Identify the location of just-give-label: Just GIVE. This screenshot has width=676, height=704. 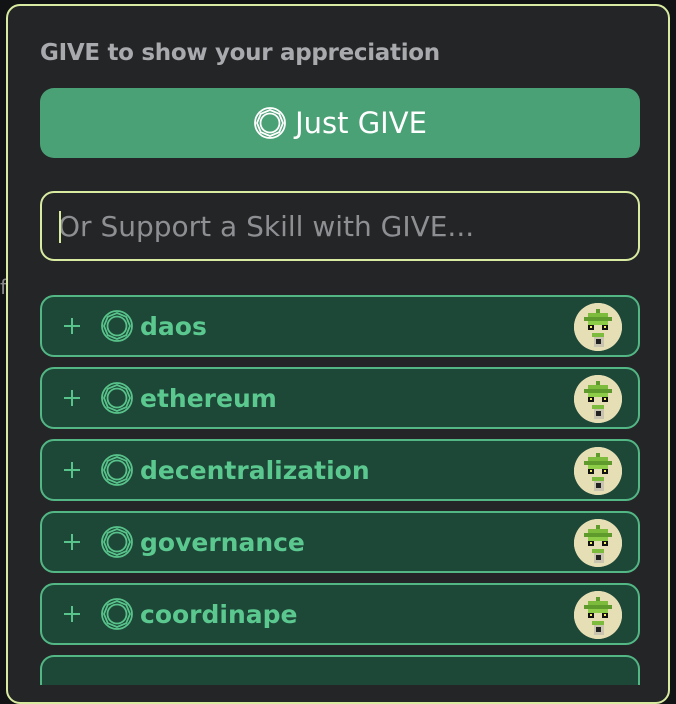
(361, 123).